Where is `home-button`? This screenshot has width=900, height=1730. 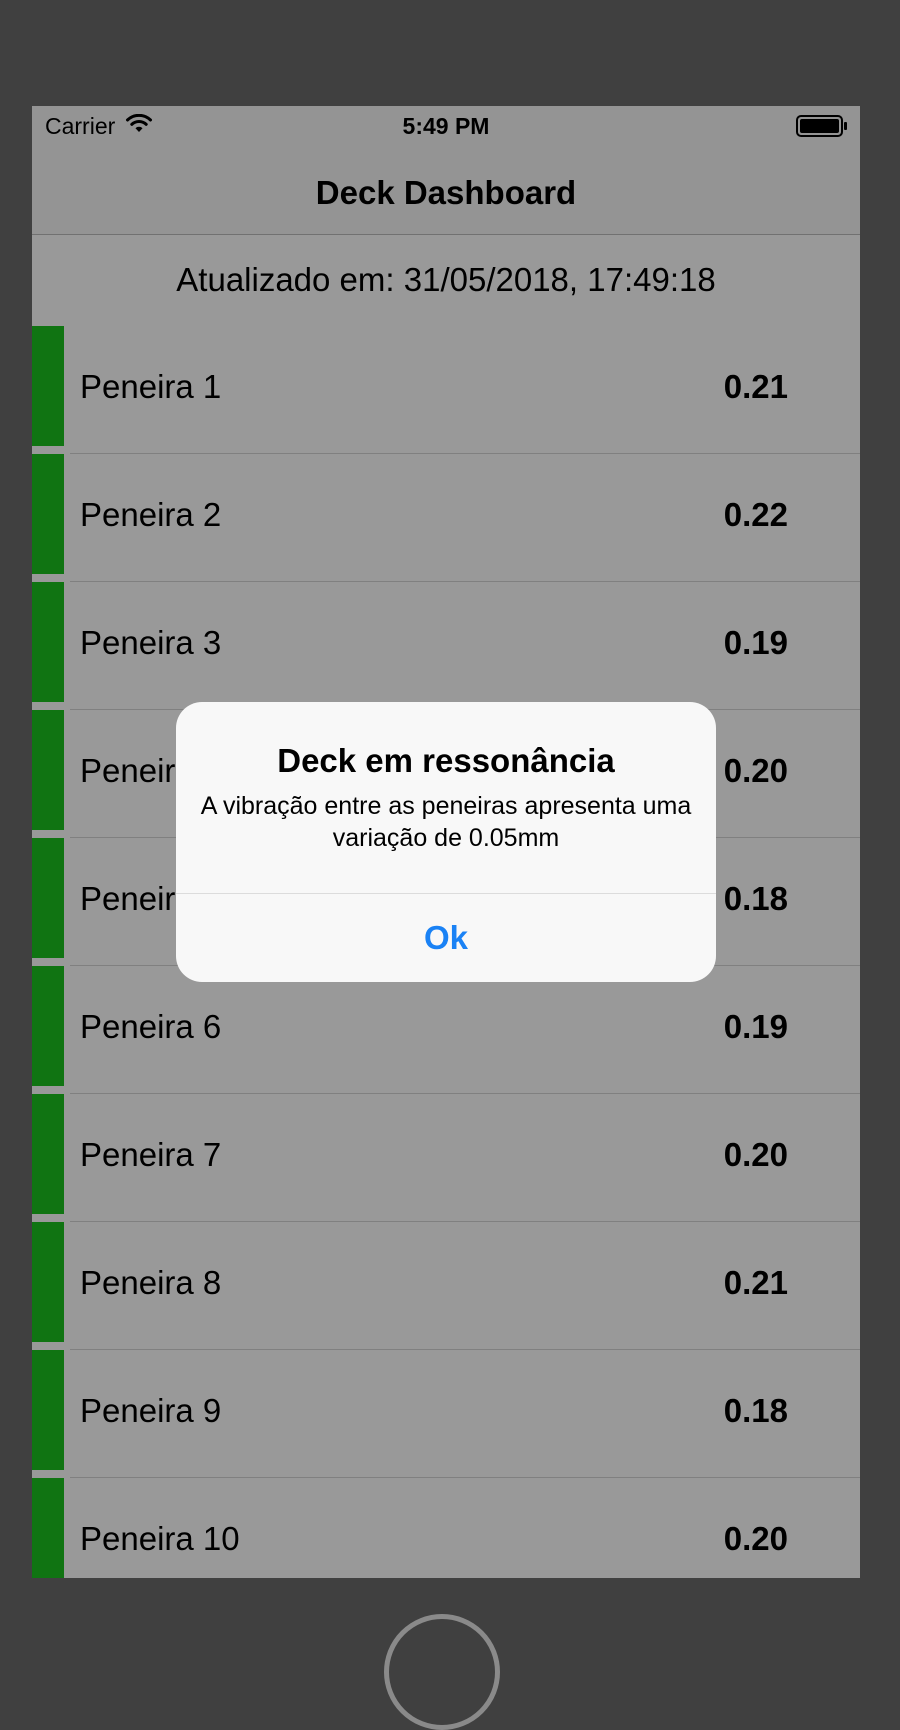
home-button is located at coordinates (442, 1672).